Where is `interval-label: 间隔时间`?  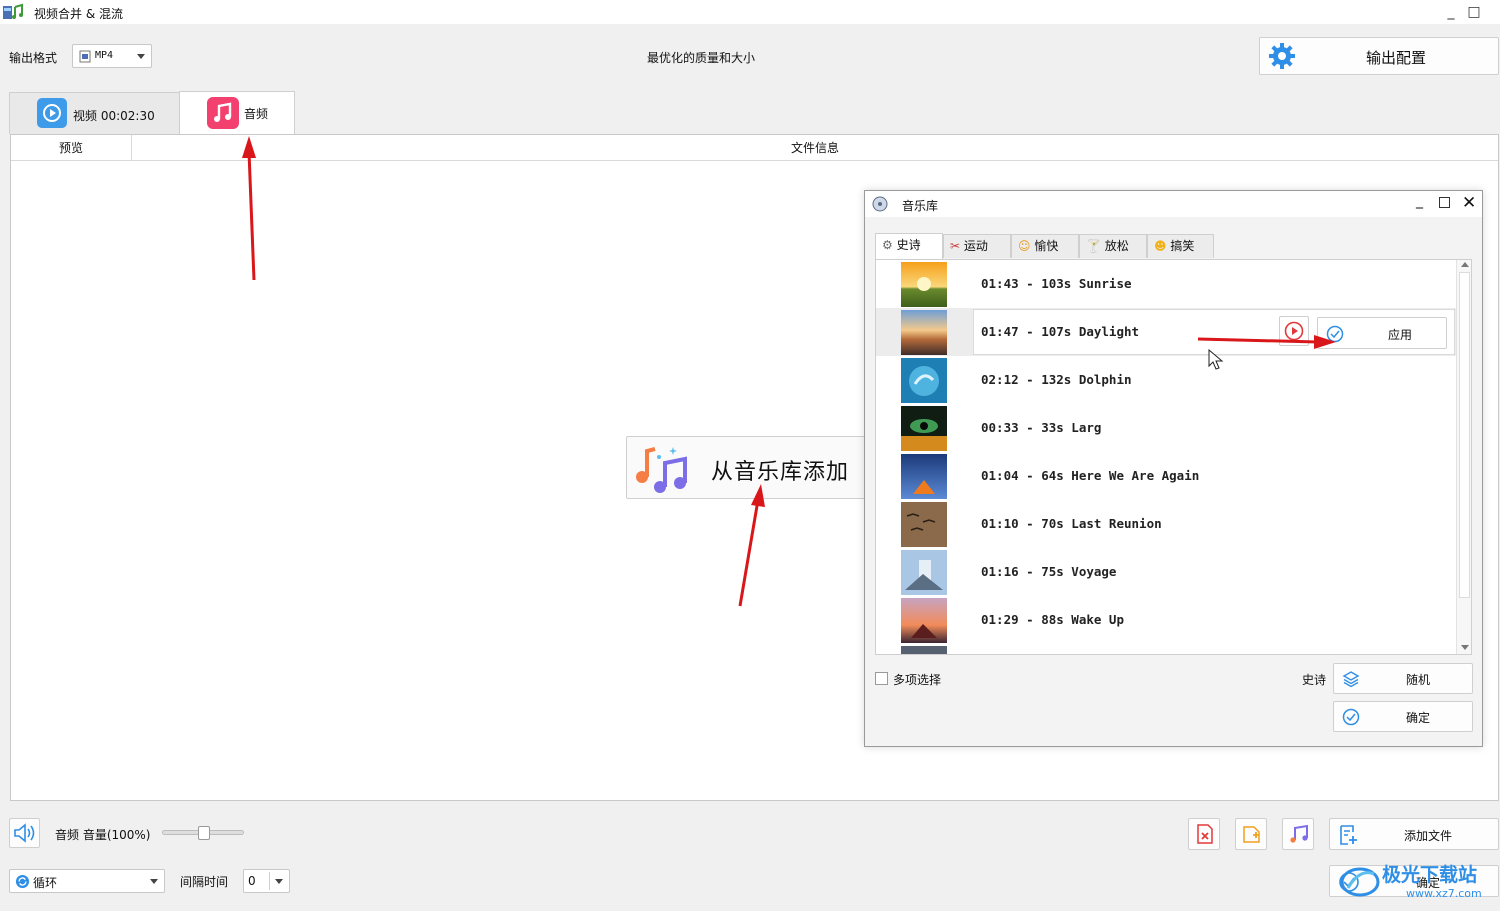
interval-label: 间隔时间 is located at coordinates (204, 882).